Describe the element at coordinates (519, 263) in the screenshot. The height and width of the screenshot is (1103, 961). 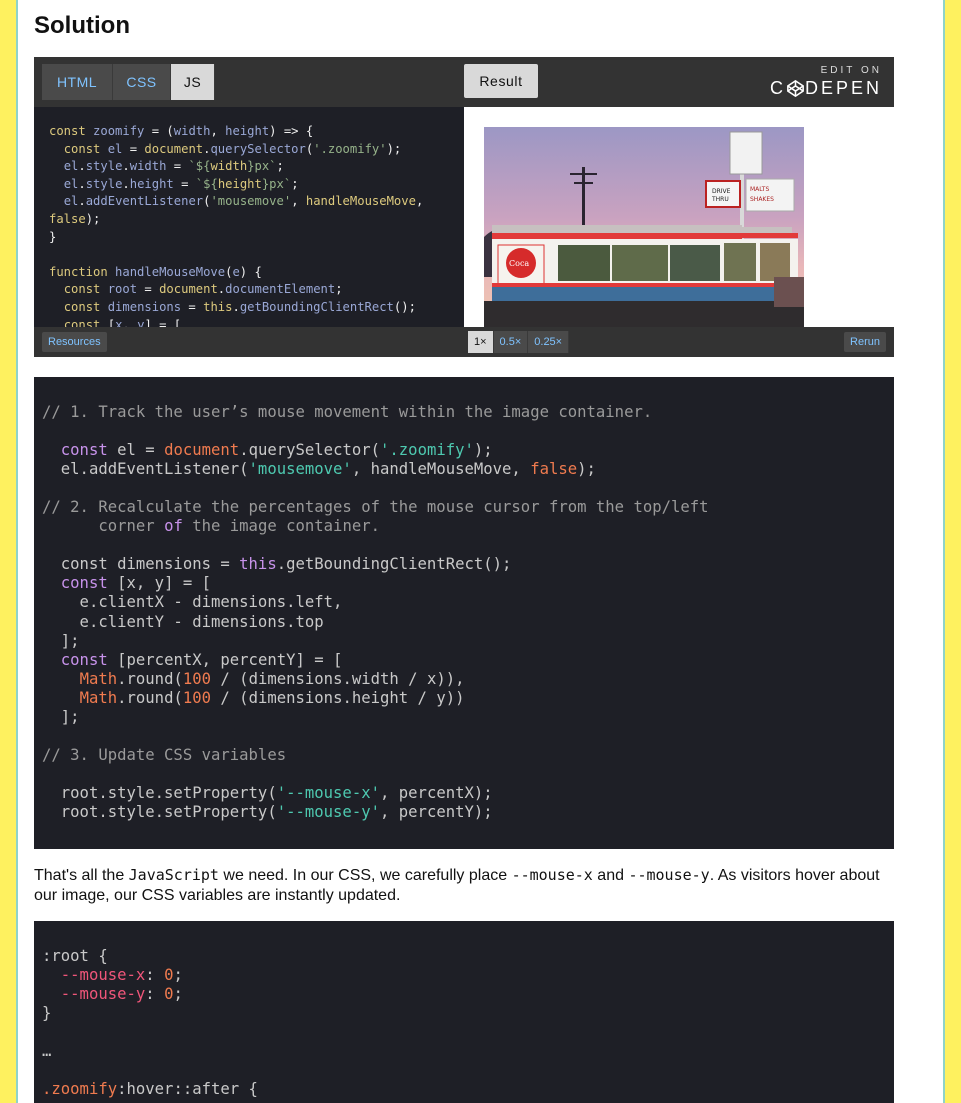
I see `svg-text: Coca` at that location.